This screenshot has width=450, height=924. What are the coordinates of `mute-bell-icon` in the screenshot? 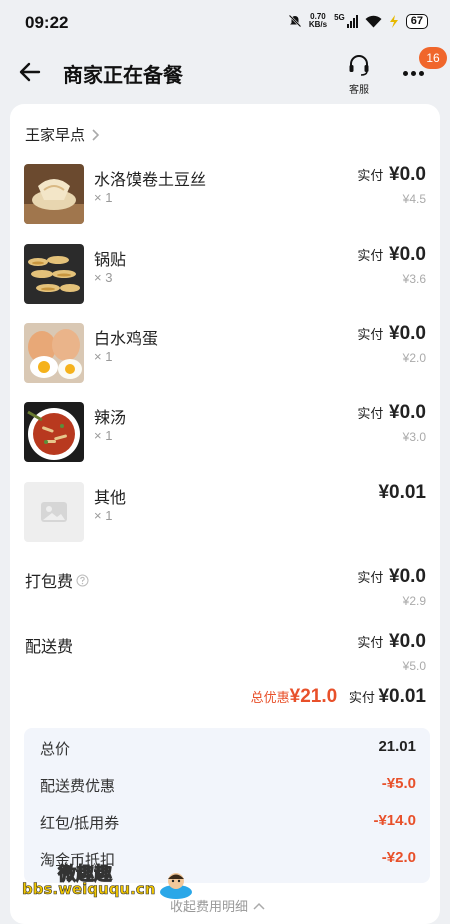 It's located at (295, 21).